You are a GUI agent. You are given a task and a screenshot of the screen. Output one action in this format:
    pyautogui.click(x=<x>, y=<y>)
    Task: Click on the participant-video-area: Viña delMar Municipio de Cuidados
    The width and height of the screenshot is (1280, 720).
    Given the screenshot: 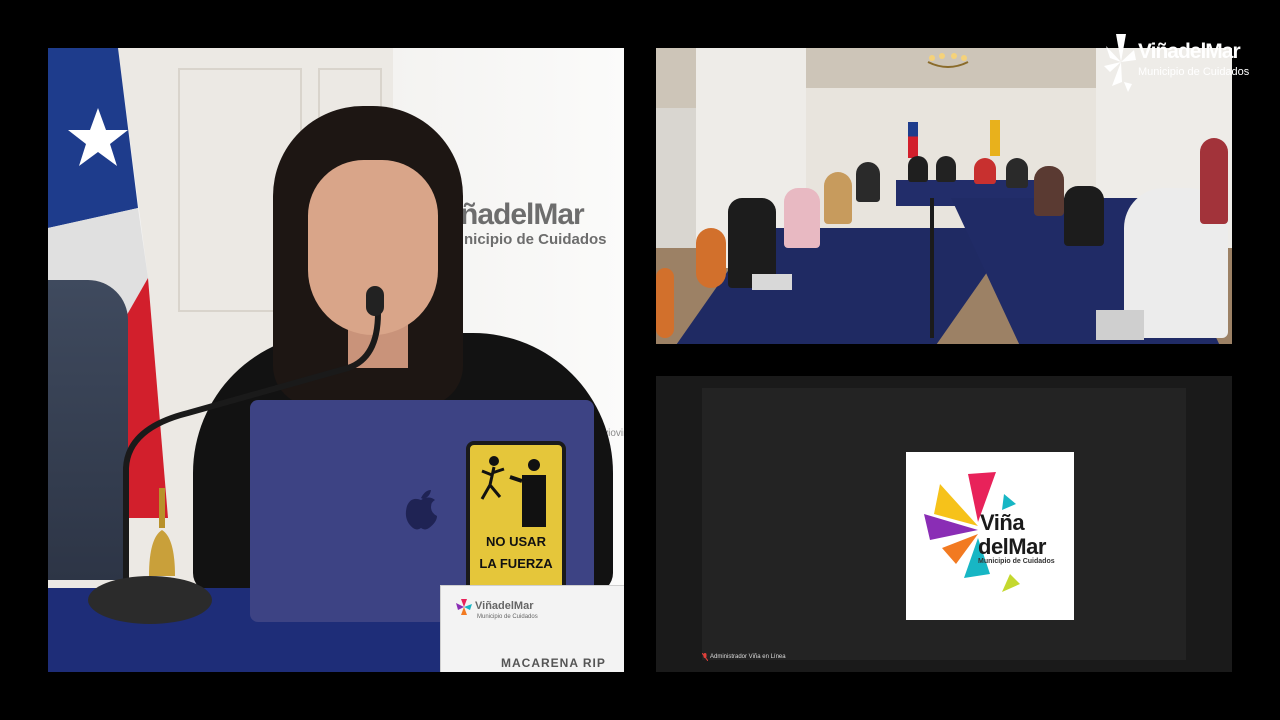 What is the action you would take?
    pyautogui.click(x=944, y=524)
    